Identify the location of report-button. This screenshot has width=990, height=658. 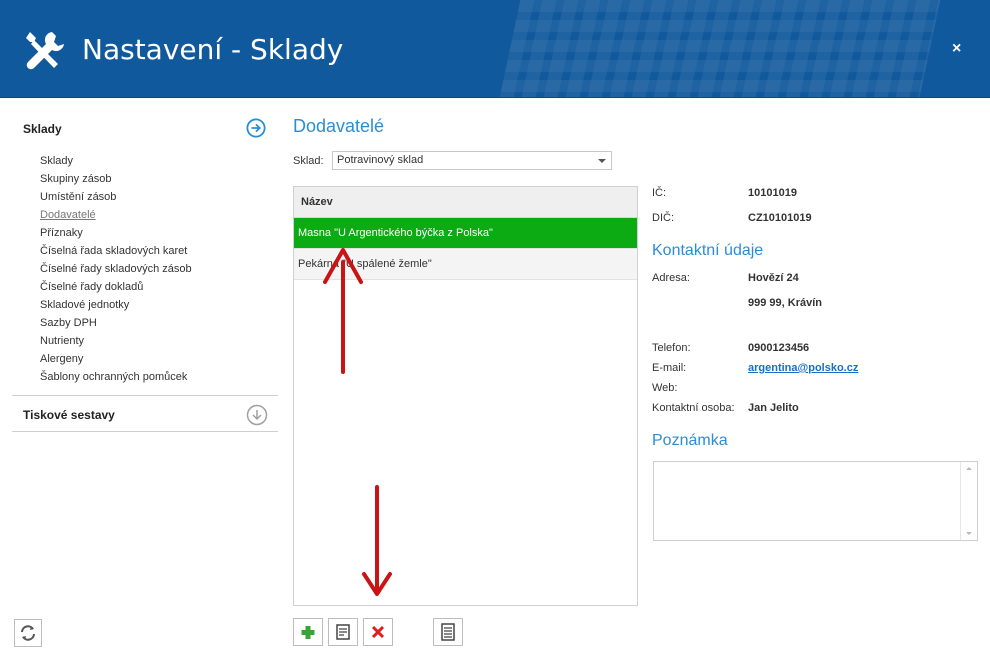
(448, 632).